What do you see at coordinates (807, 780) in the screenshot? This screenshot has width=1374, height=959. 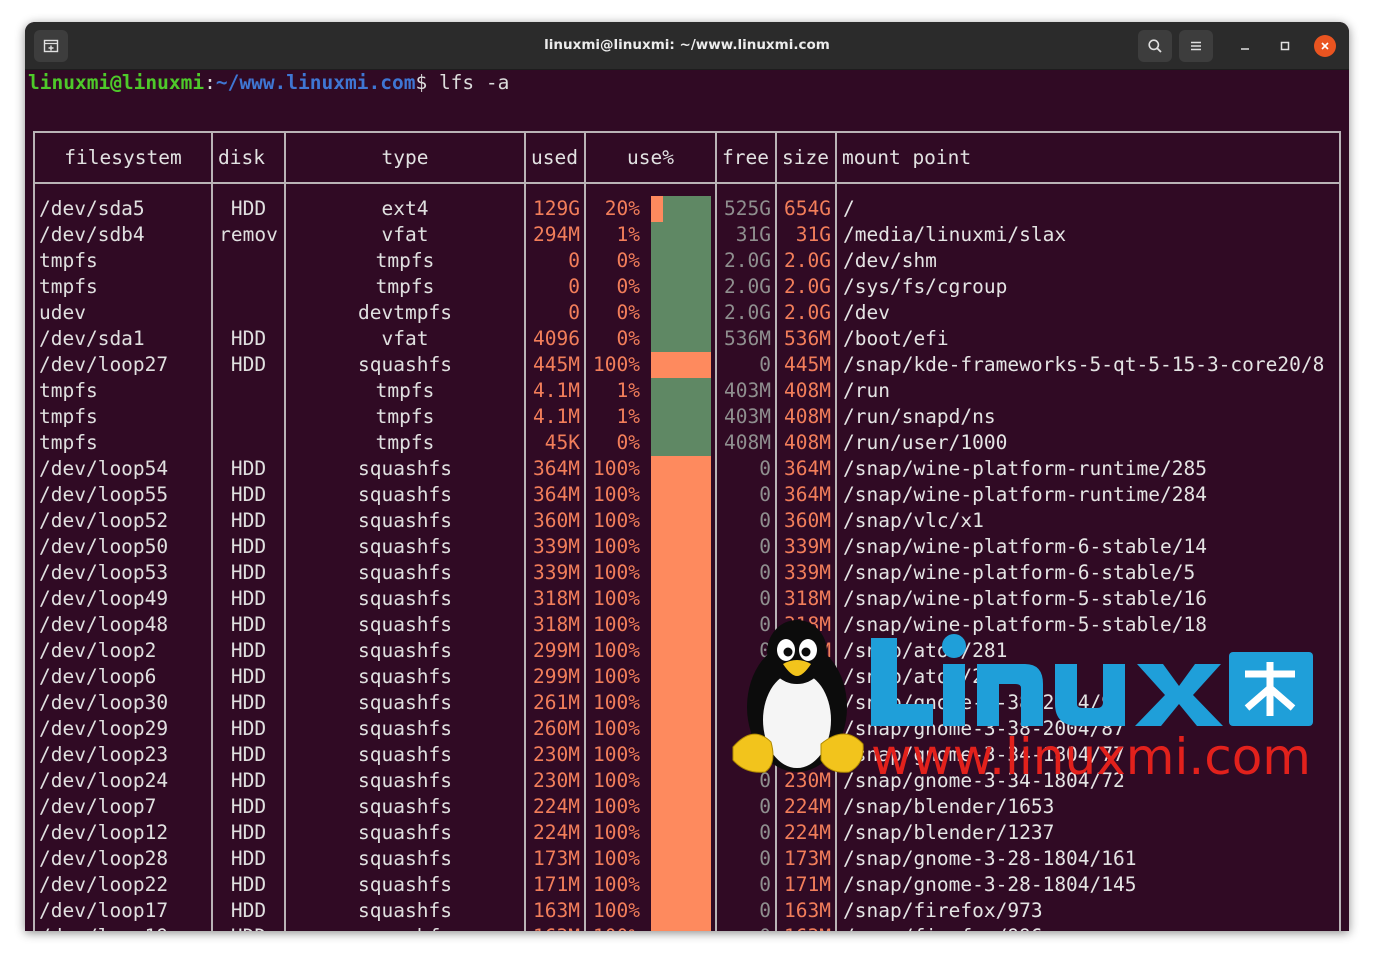 I see `cell-size: 230M` at bounding box center [807, 780].